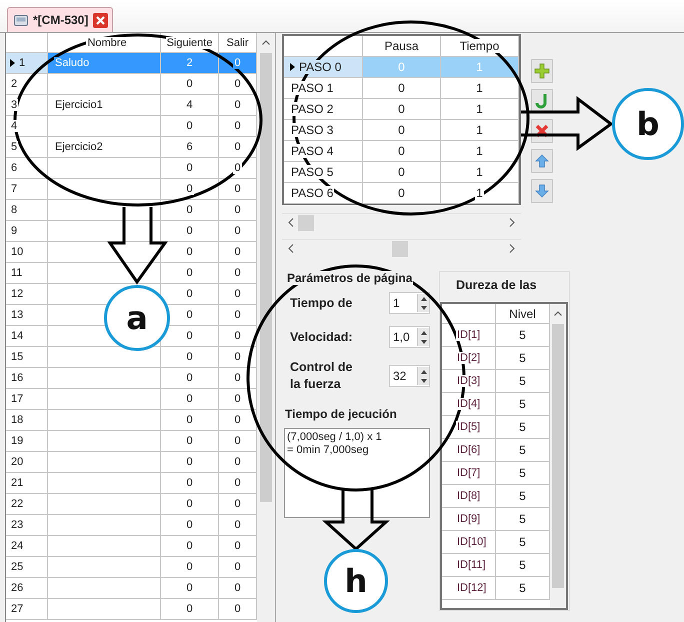 This screenshot has width=684, height=622. I want to click on table-row: 9 0 0, so click(131, 231).